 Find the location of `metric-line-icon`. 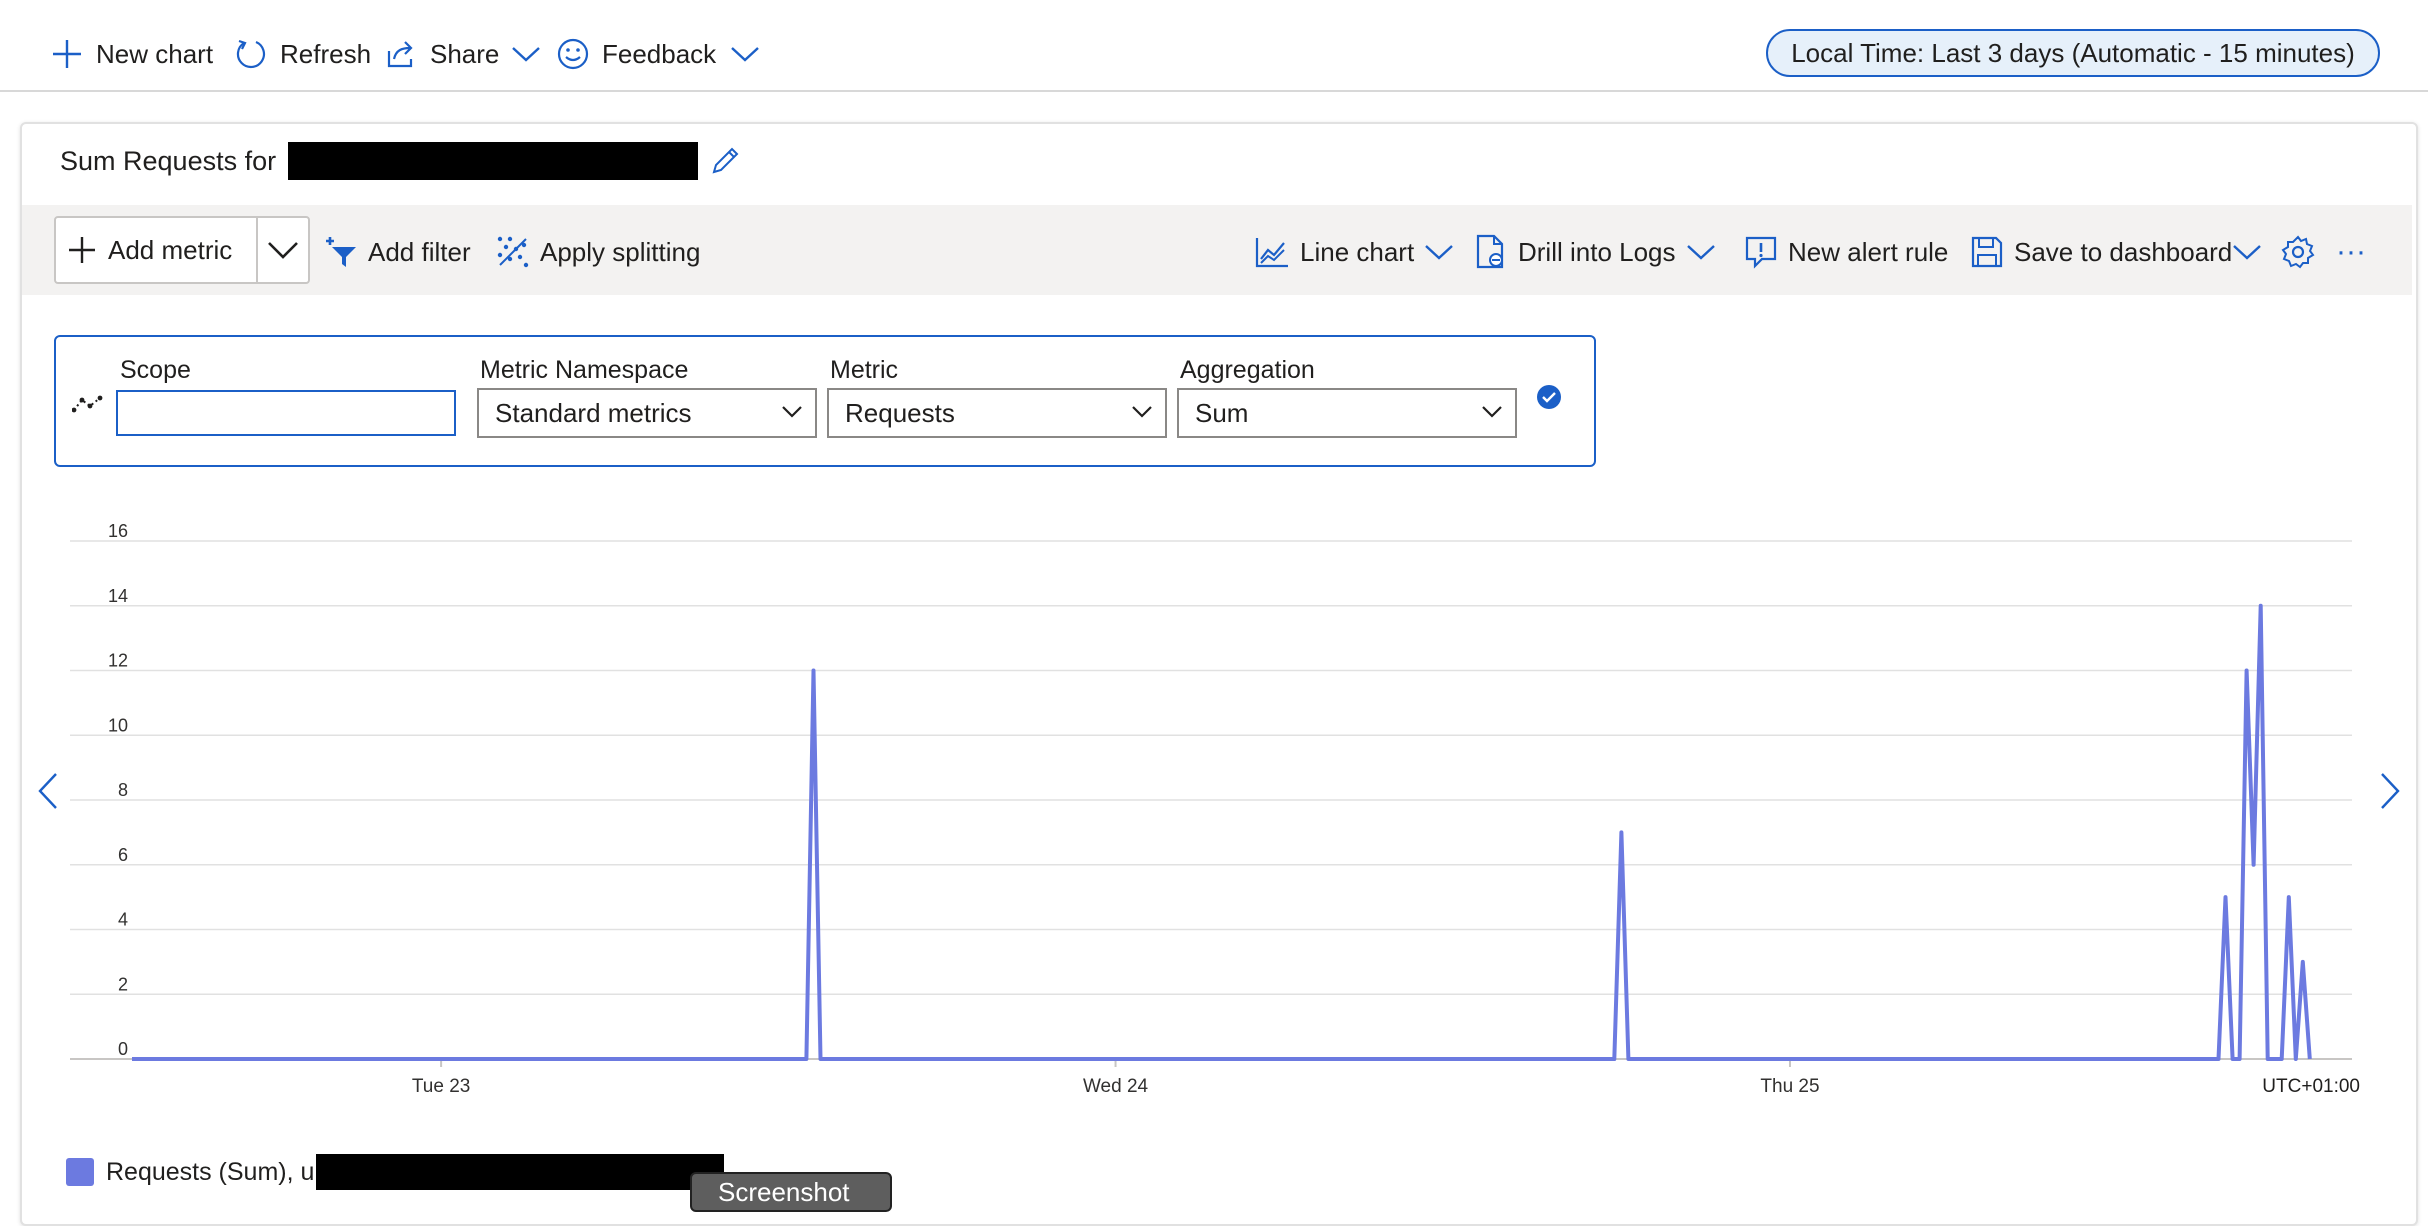

metric-line-icon is located at coordinates (88, 404).